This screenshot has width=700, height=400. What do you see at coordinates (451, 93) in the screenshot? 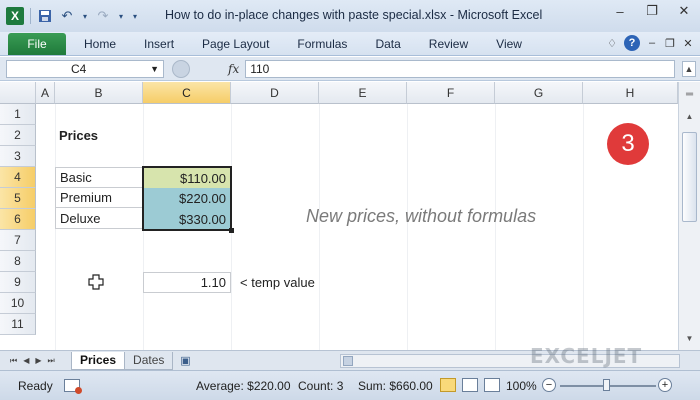
I see `column-header-f: F` at bounding box center [451, 93].